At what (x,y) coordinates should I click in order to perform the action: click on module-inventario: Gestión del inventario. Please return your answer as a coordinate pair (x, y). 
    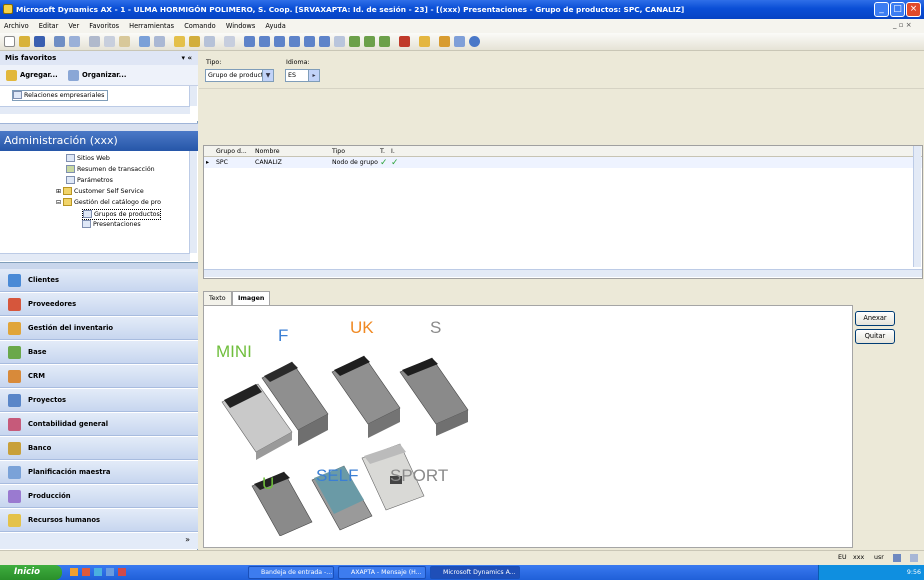
    Looking at the image, I should click on (99, 328).